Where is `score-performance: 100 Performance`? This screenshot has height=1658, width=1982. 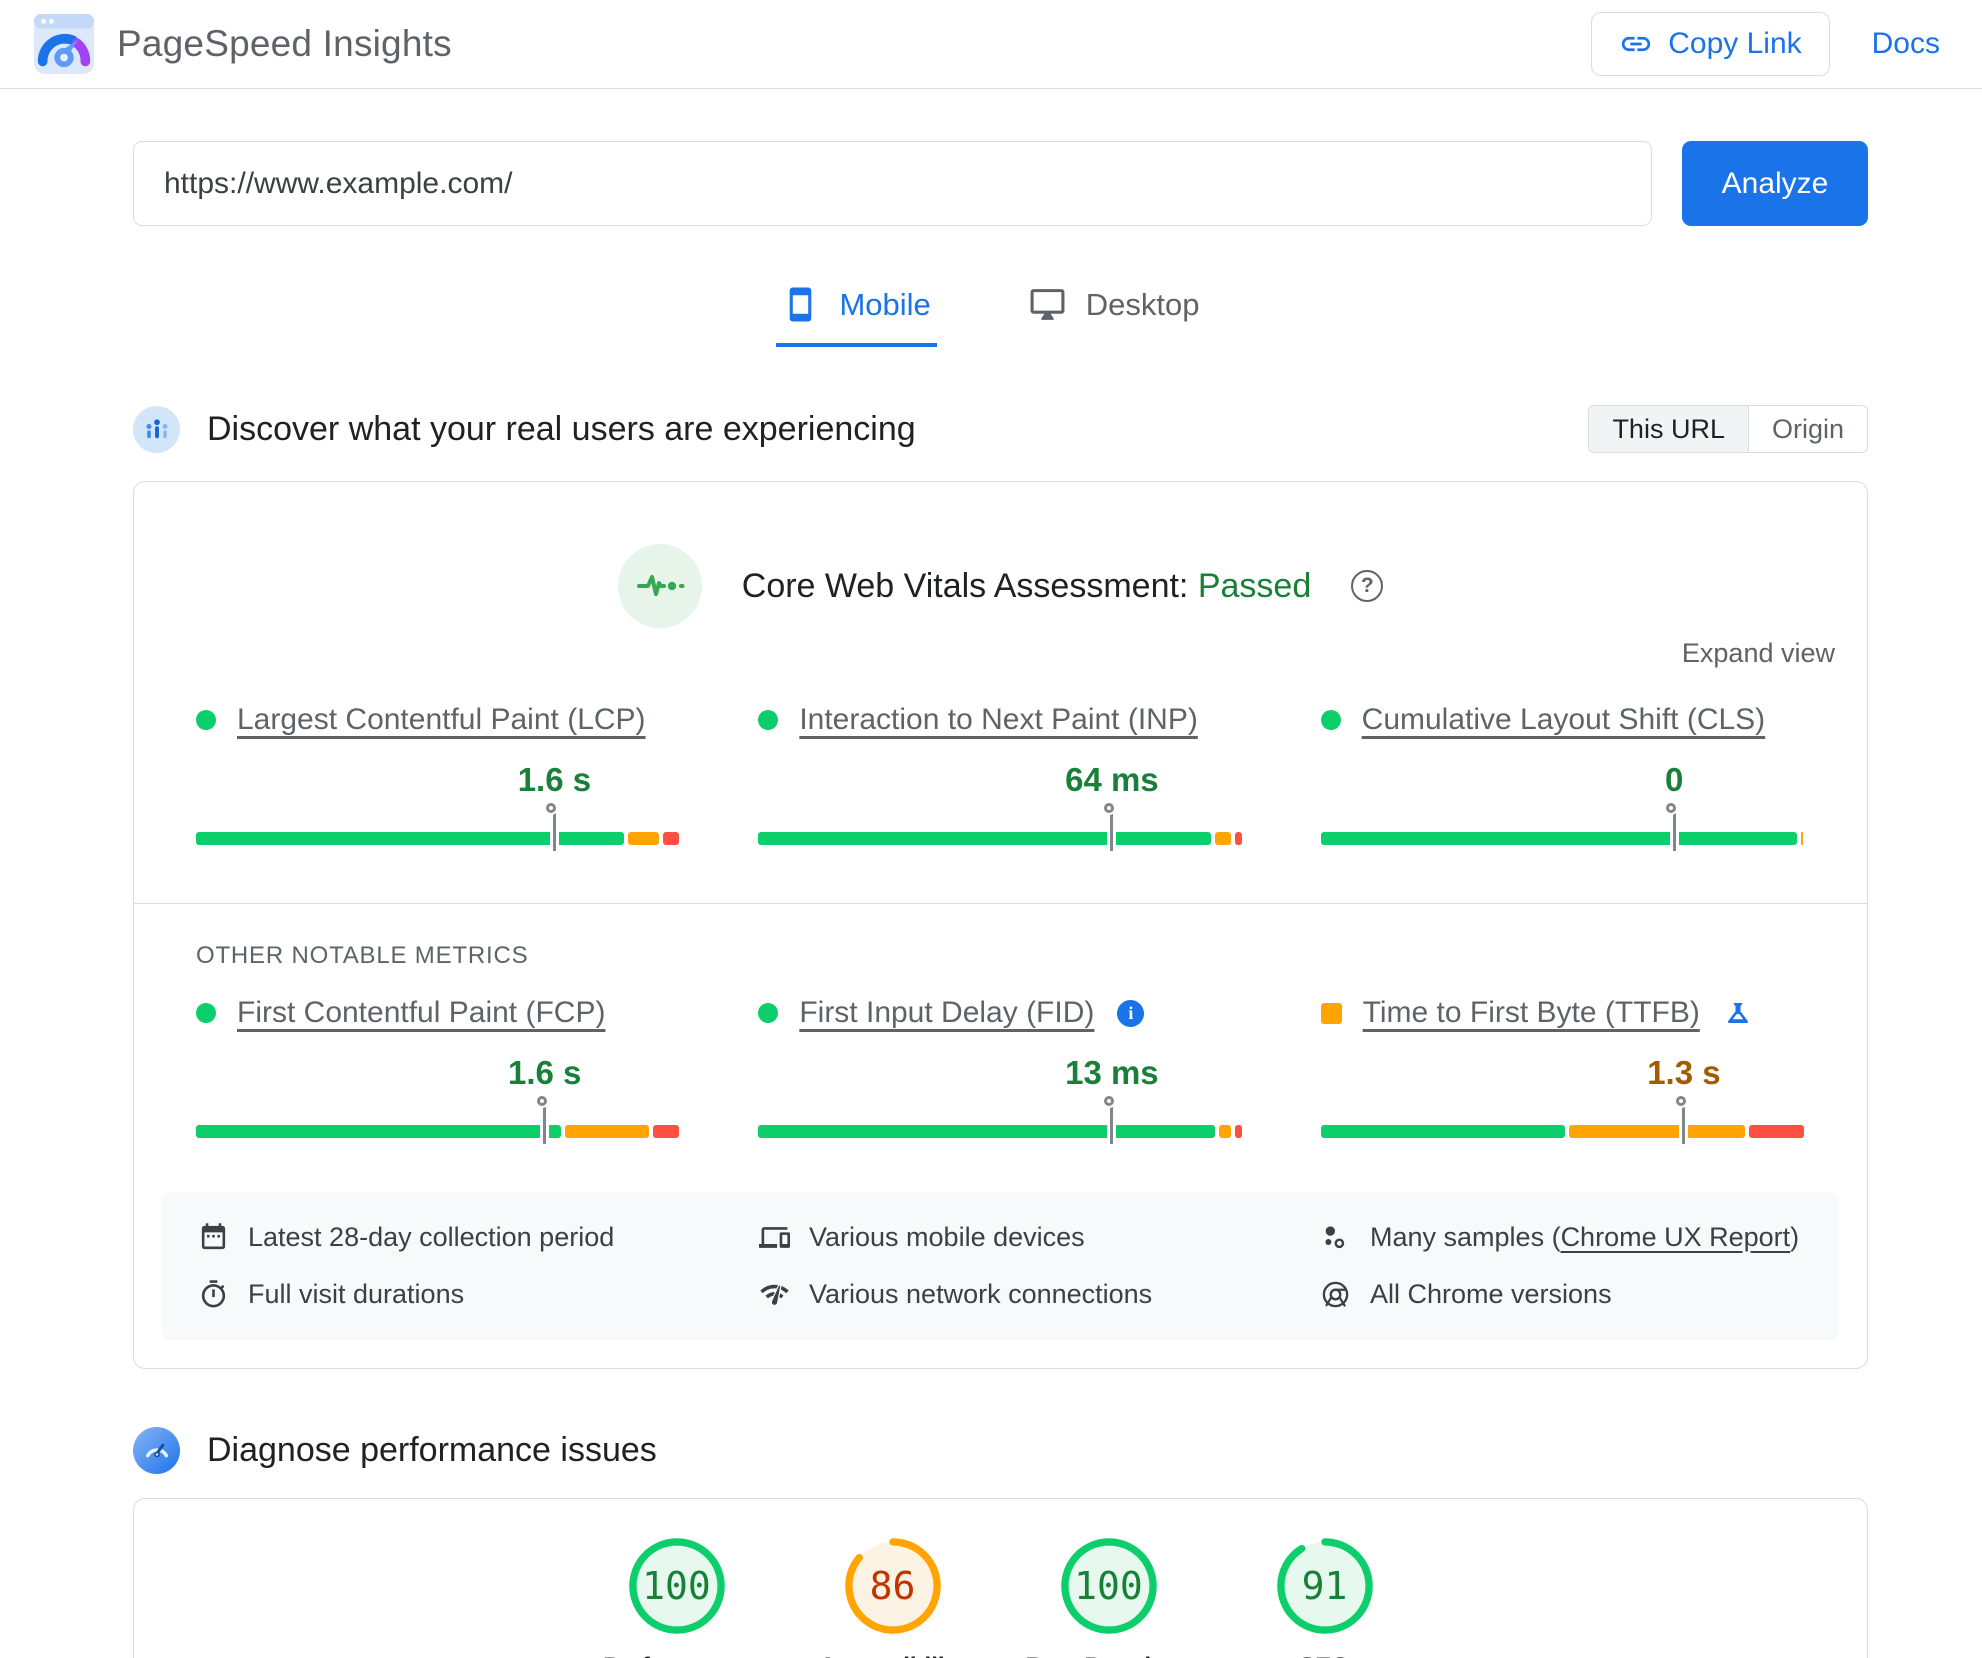 score-performance: 100 Performance is located at coordinates (677, 1597).